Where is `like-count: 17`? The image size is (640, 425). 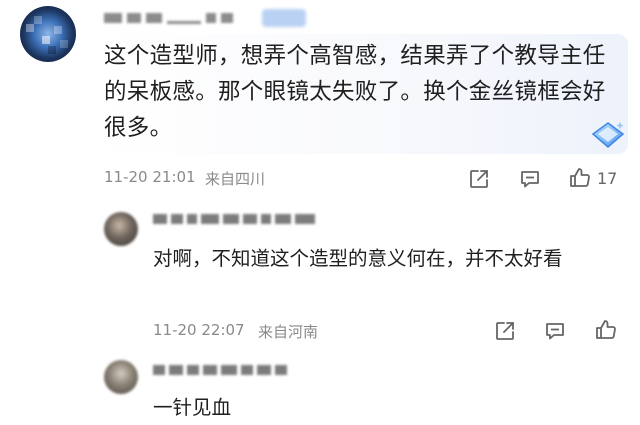 like-count: 17 is located at coordinates (607, 178).